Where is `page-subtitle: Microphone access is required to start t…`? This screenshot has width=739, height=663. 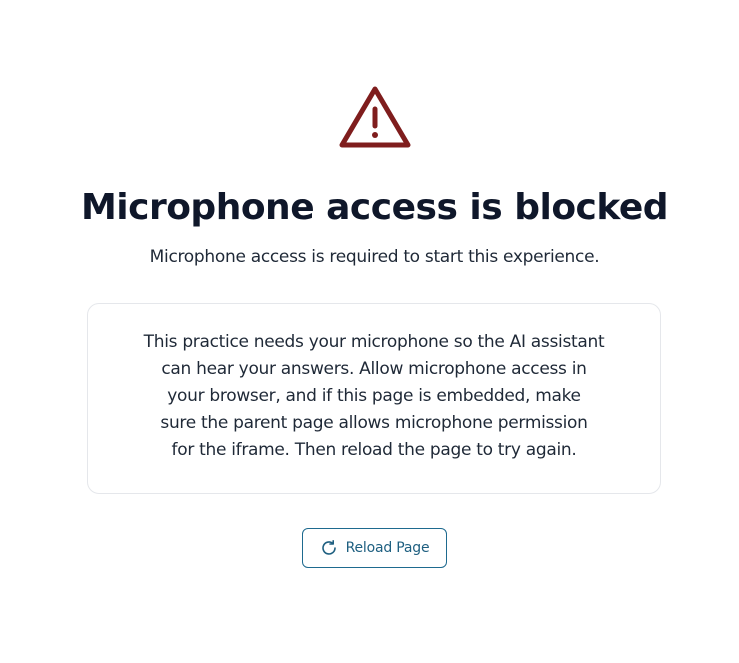
page-subtitle: Microphone access is required to start t… is located at coordinates (374, 257).